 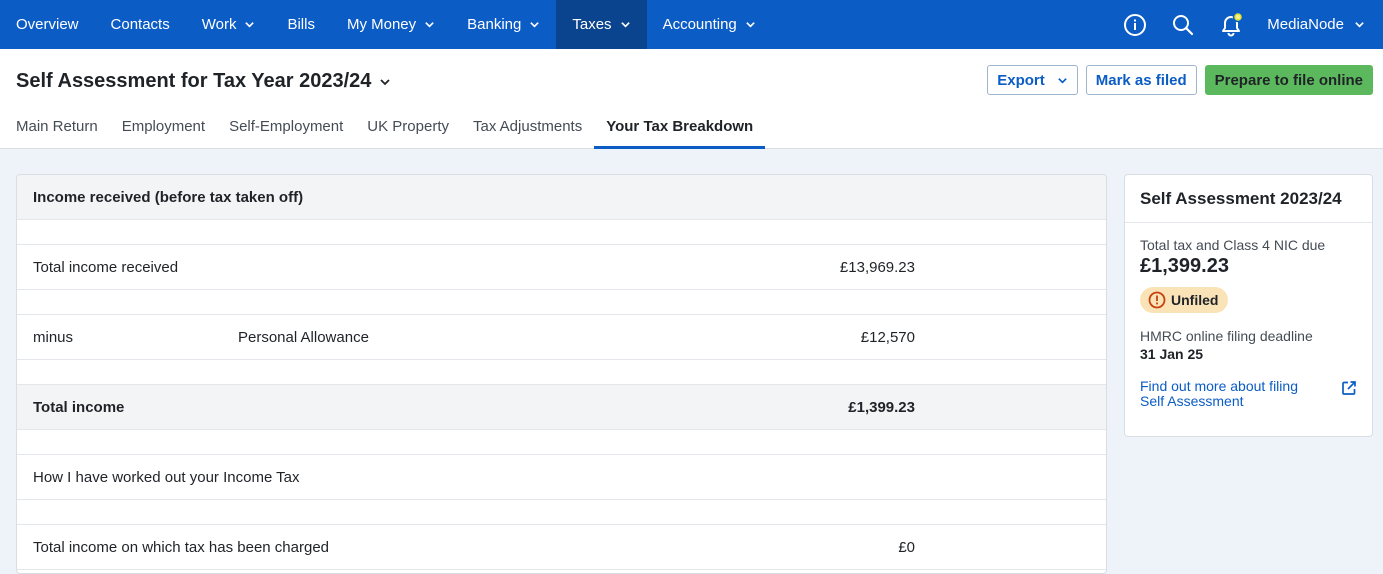 What do you see at coordinates (1172, 354) in the screenshot?
I see `deadline-value: 31 Jan 25` at bounding box center [1172, 354].